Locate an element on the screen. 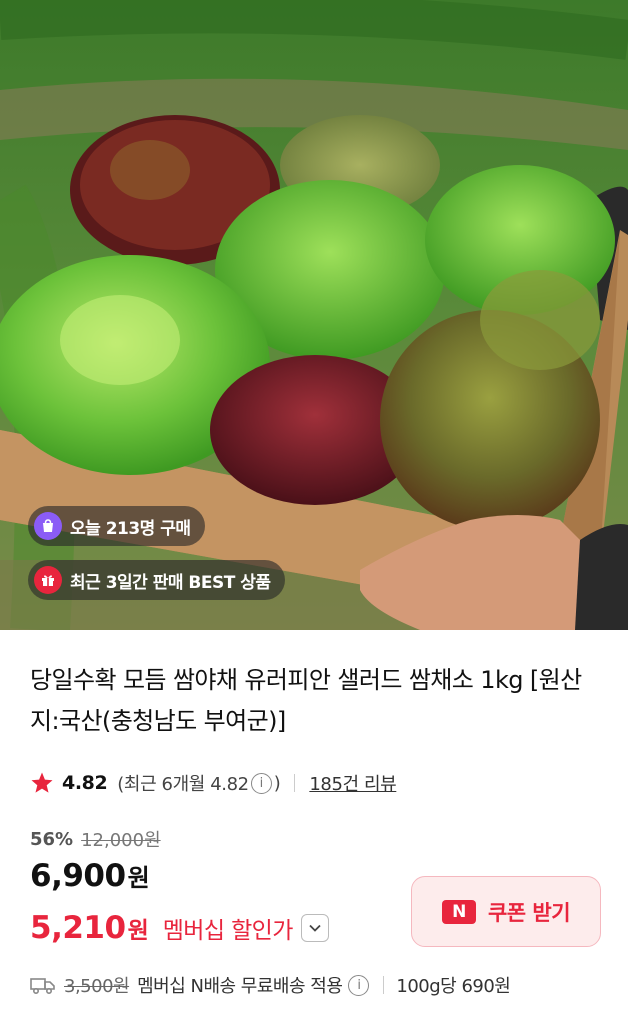 The image size is (628, 1024). sale-price: 6,900 원 is located at coordinates (90, 876).